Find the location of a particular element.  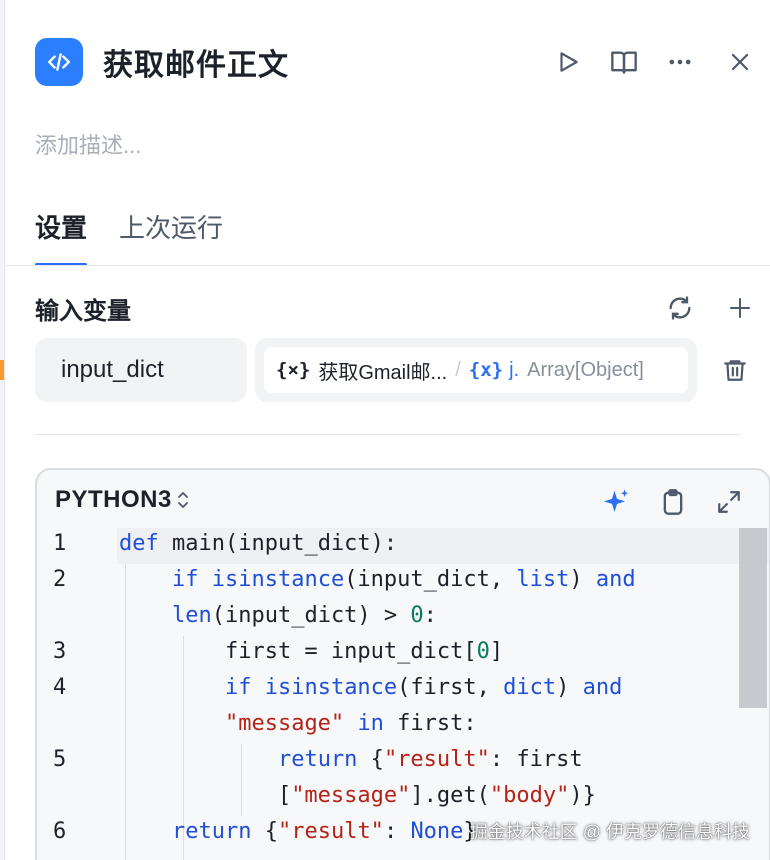

line-number: 1 is located at coordinates (60, 543).